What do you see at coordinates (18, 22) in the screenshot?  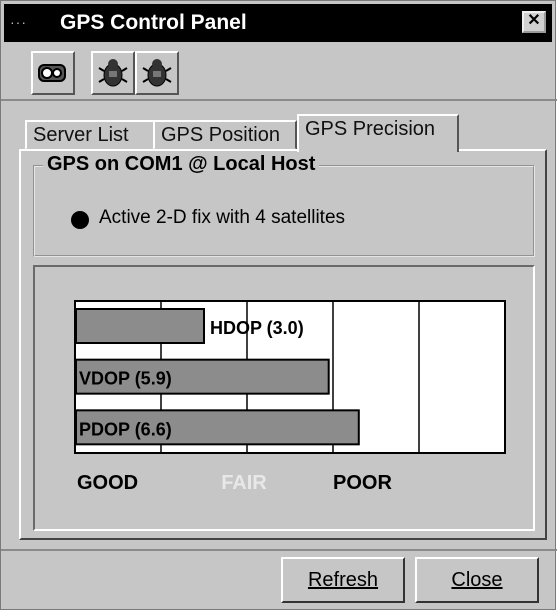 I see `title-bar-dots: ···` at bounding box center [18, 22].